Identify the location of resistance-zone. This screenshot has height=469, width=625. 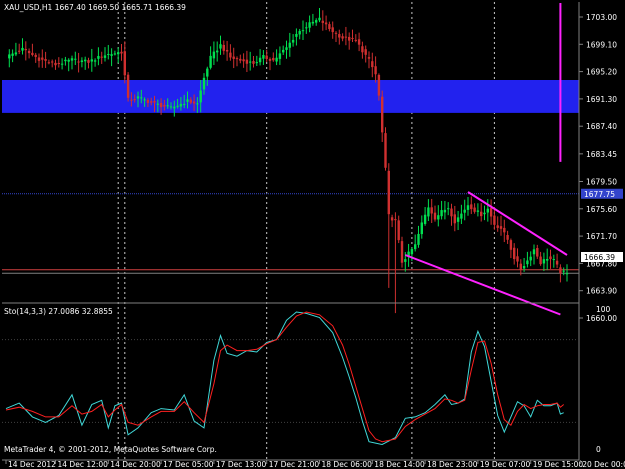
(290, 96).